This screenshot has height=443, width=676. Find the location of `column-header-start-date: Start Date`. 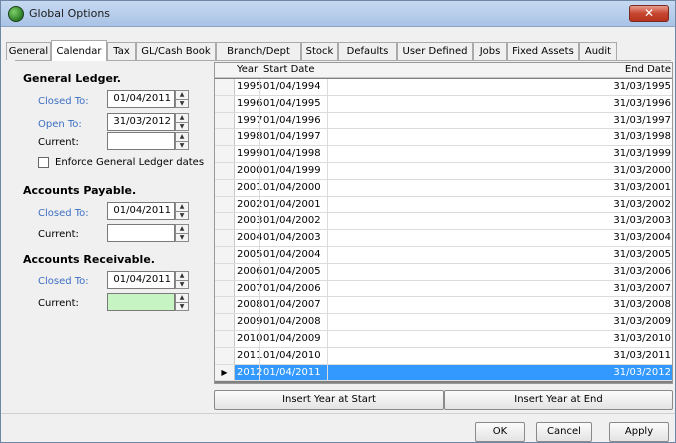

column-header-start-date: Start Date is located at coordinates (289, 69).